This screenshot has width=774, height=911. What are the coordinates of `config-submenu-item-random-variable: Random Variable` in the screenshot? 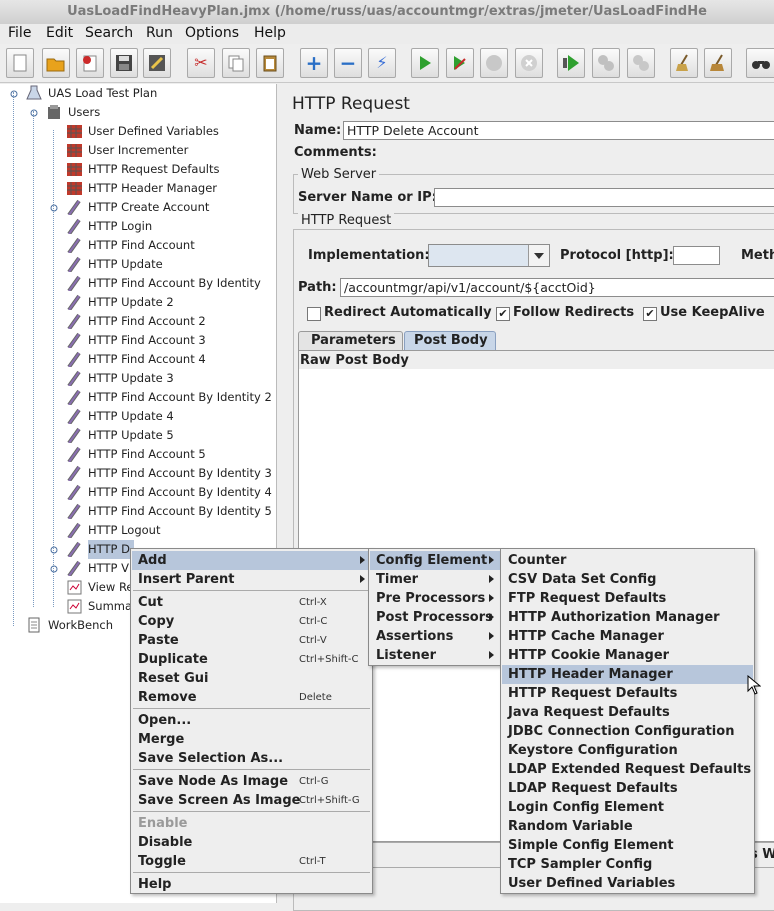 It's located at (627, 826).